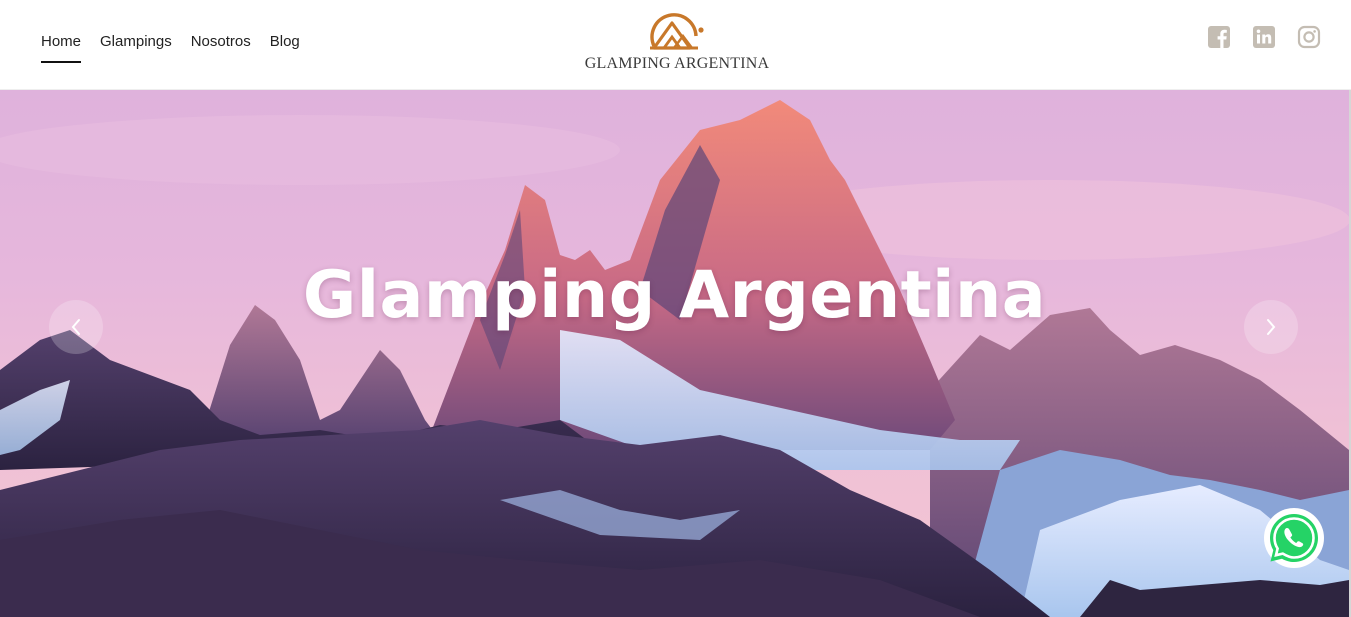  I want to click on main-nav: Home Glampings Nosotros Blog, so click(170, 48).